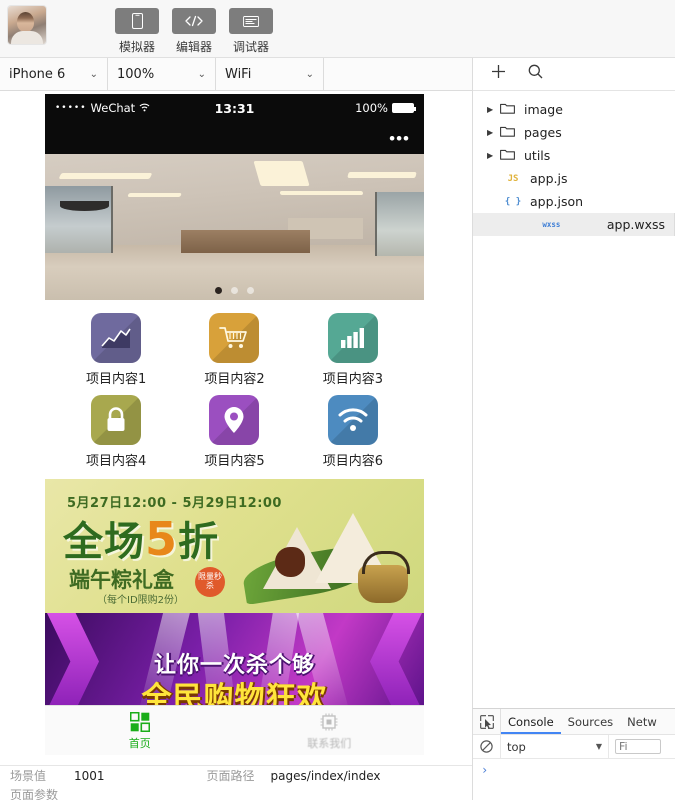  What do you see at coordinates (234, 661) in the screenshot?
I see `promo-banner-sale: 让你一次杀个够 全民购物狂欢` at bounding box center [234, 661].